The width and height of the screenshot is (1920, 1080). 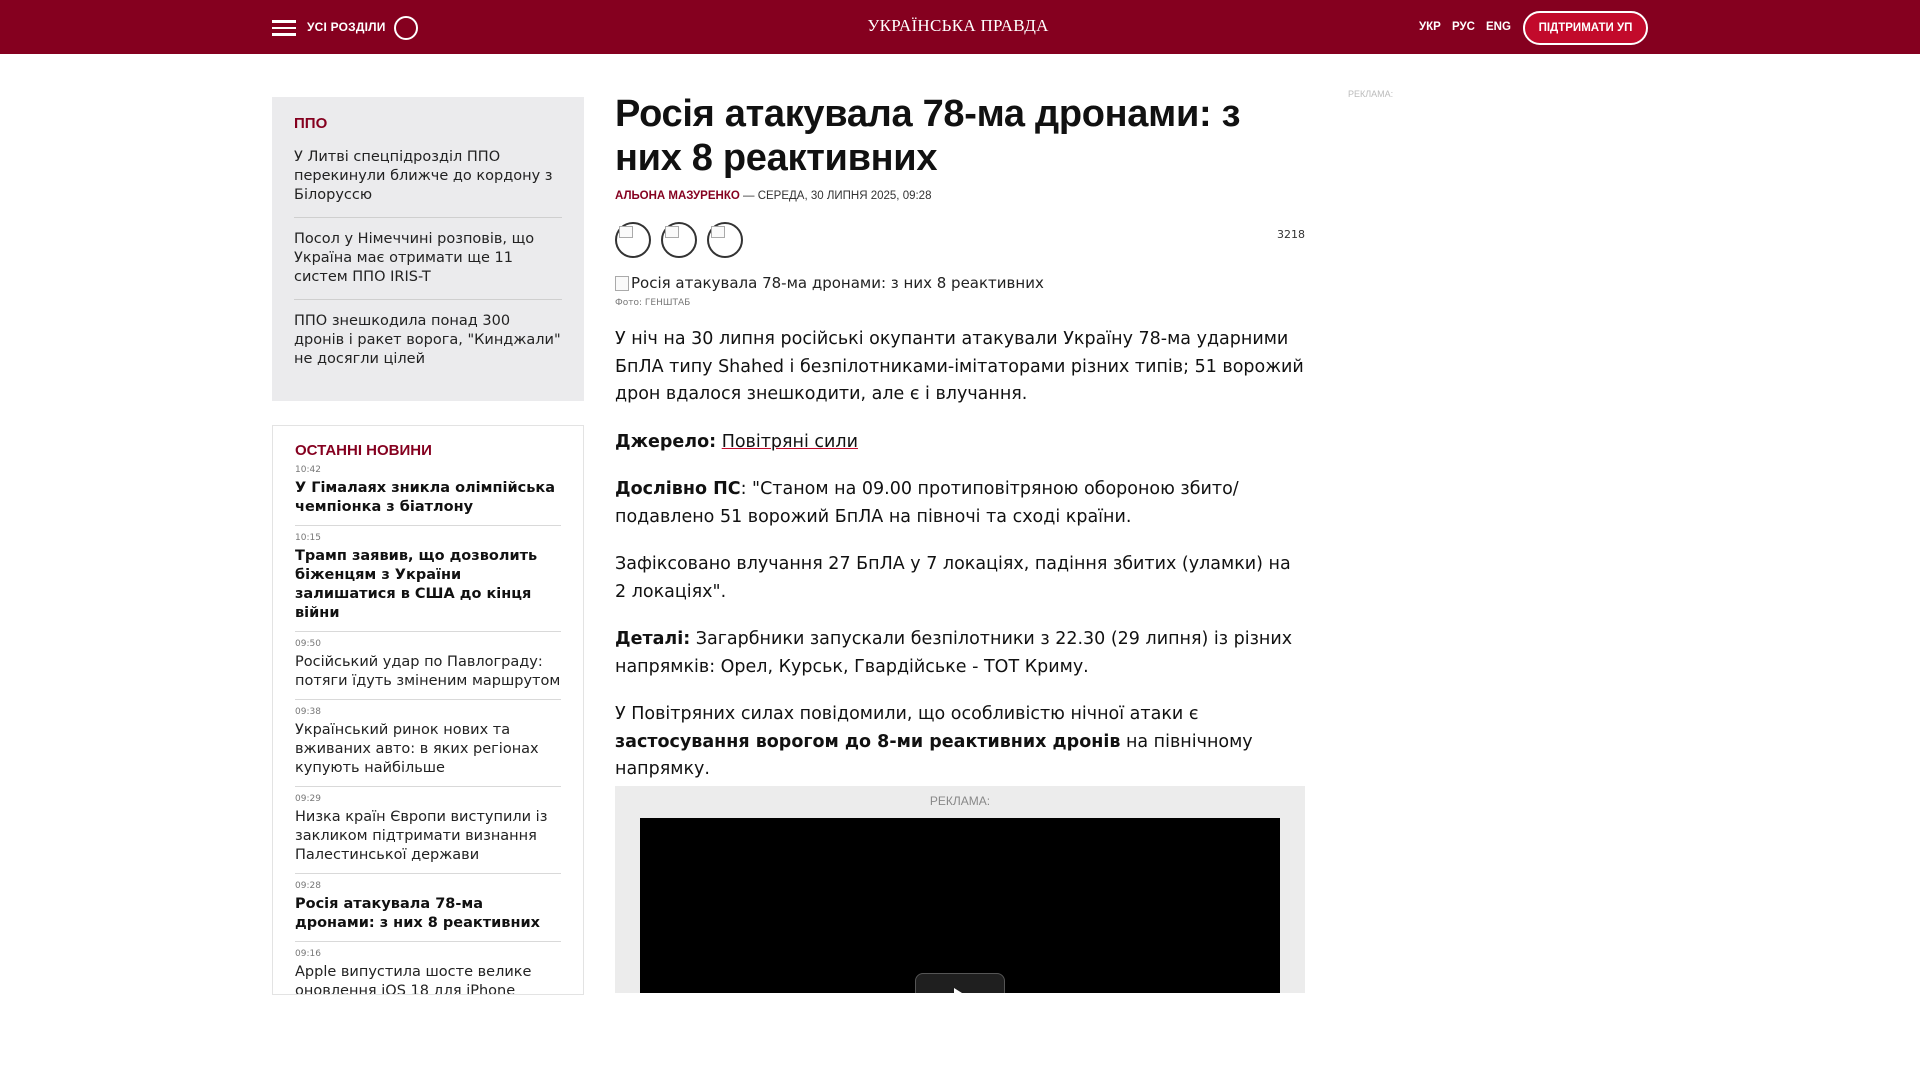 What do you see at coordinates (428, 123) in the screenshot?
I see `ppo-topic-title: ППО` at bounding box center [428, 123].